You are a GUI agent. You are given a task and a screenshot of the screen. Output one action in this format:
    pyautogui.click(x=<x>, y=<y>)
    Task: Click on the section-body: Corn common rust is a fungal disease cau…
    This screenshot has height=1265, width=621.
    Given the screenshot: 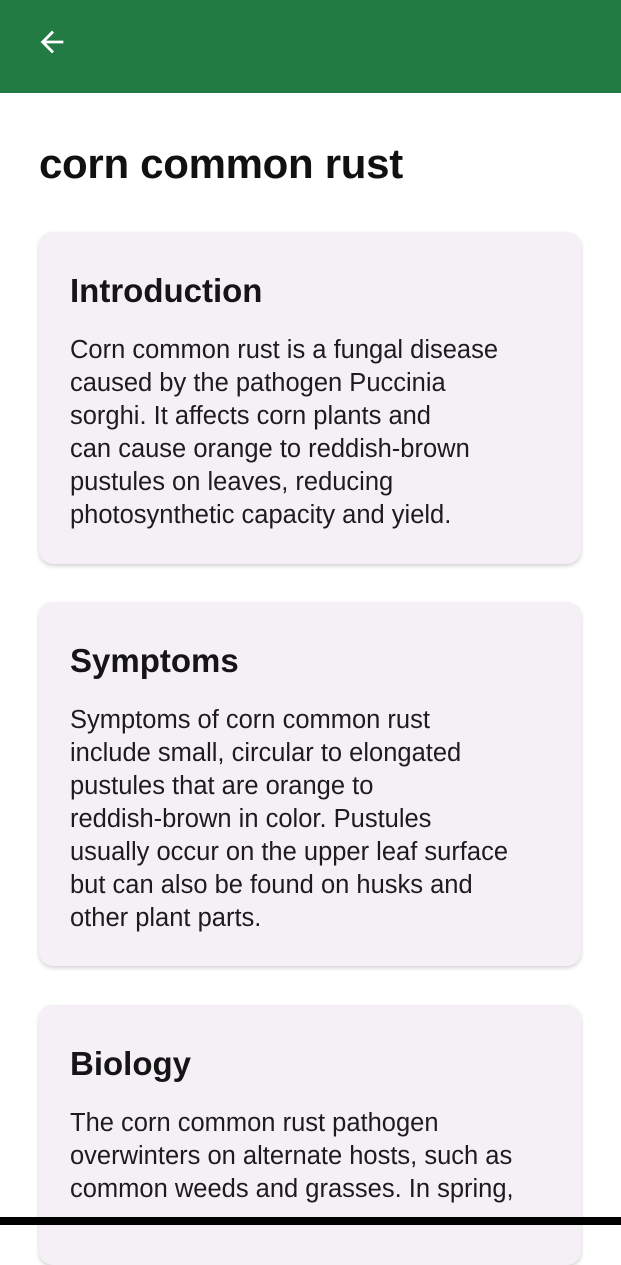 What is the action you would take?
    pyautogui.click(x=284, y=432)
    